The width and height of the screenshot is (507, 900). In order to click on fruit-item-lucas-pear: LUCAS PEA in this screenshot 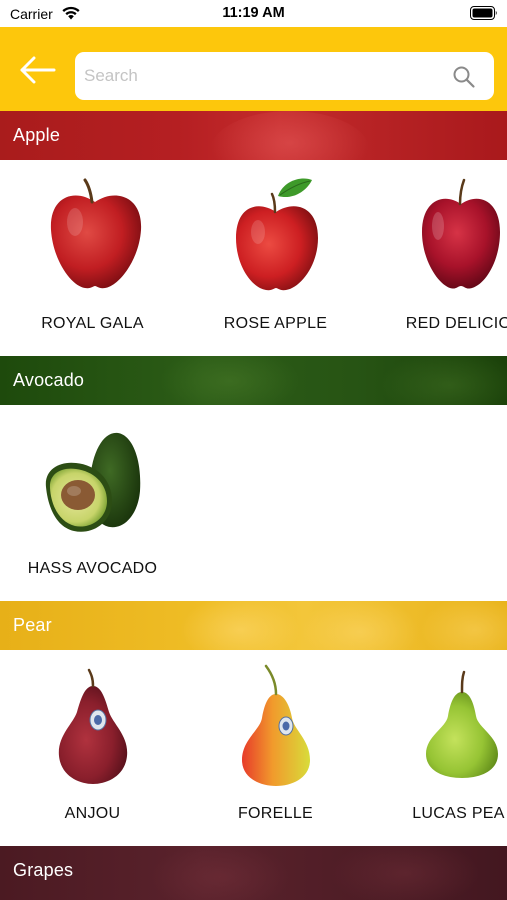, I will do `click(436, 748)`.